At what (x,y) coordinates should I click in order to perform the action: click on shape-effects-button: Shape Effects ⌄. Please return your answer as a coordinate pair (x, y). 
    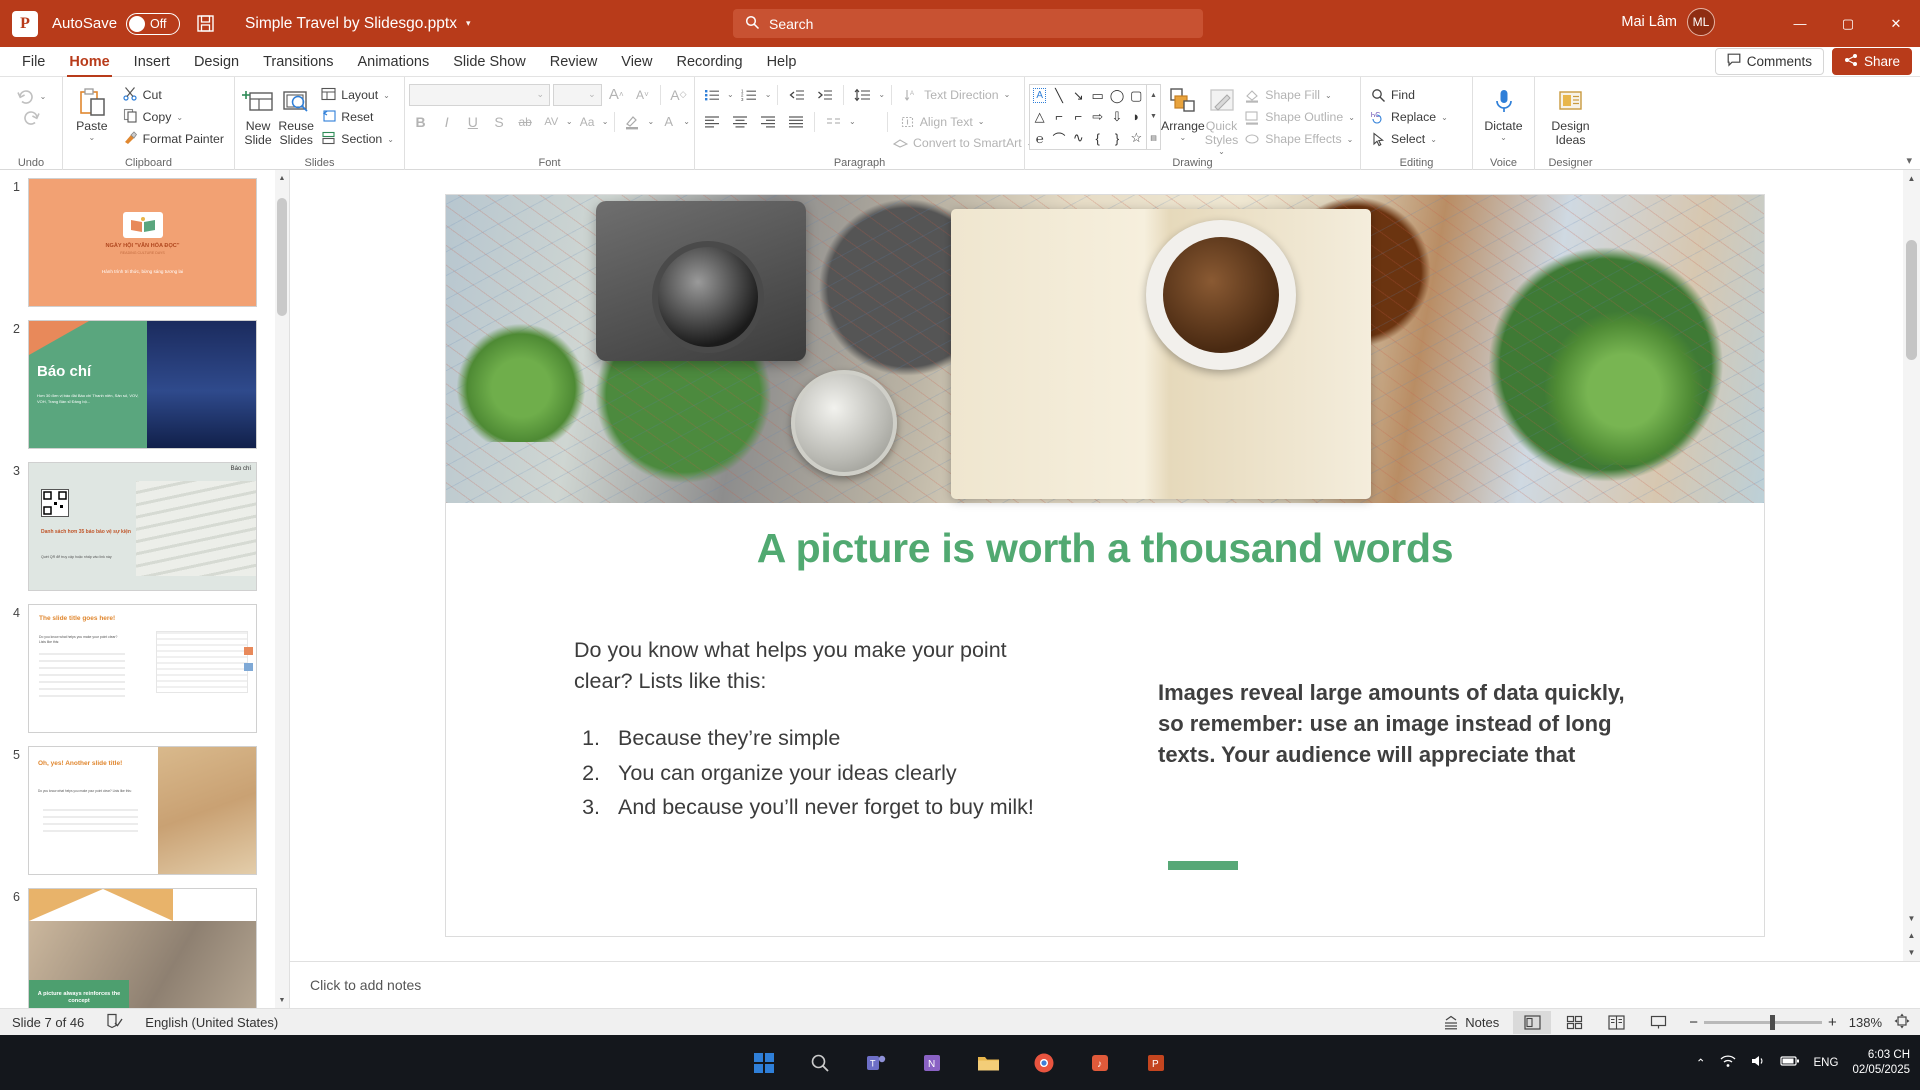
    Looking at the image, I should click on (1299, 139).